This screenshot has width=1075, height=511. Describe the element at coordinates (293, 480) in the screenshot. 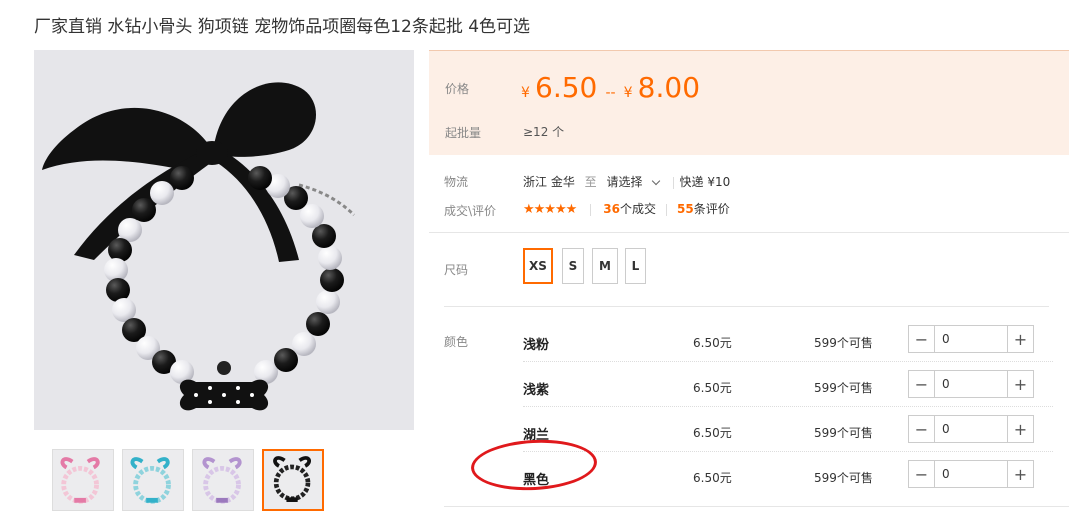

I see `thumbnail-black` at that location.